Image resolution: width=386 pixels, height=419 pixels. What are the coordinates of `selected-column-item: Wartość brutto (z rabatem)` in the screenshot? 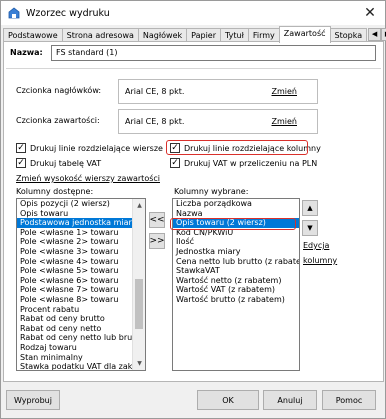 It's located at (236, 300).